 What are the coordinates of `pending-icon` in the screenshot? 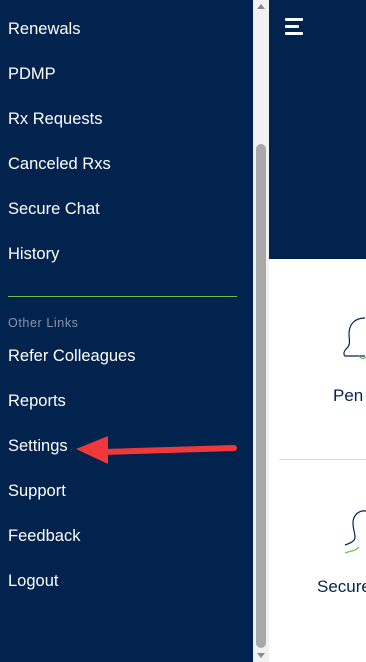 It's located at (354, 338).